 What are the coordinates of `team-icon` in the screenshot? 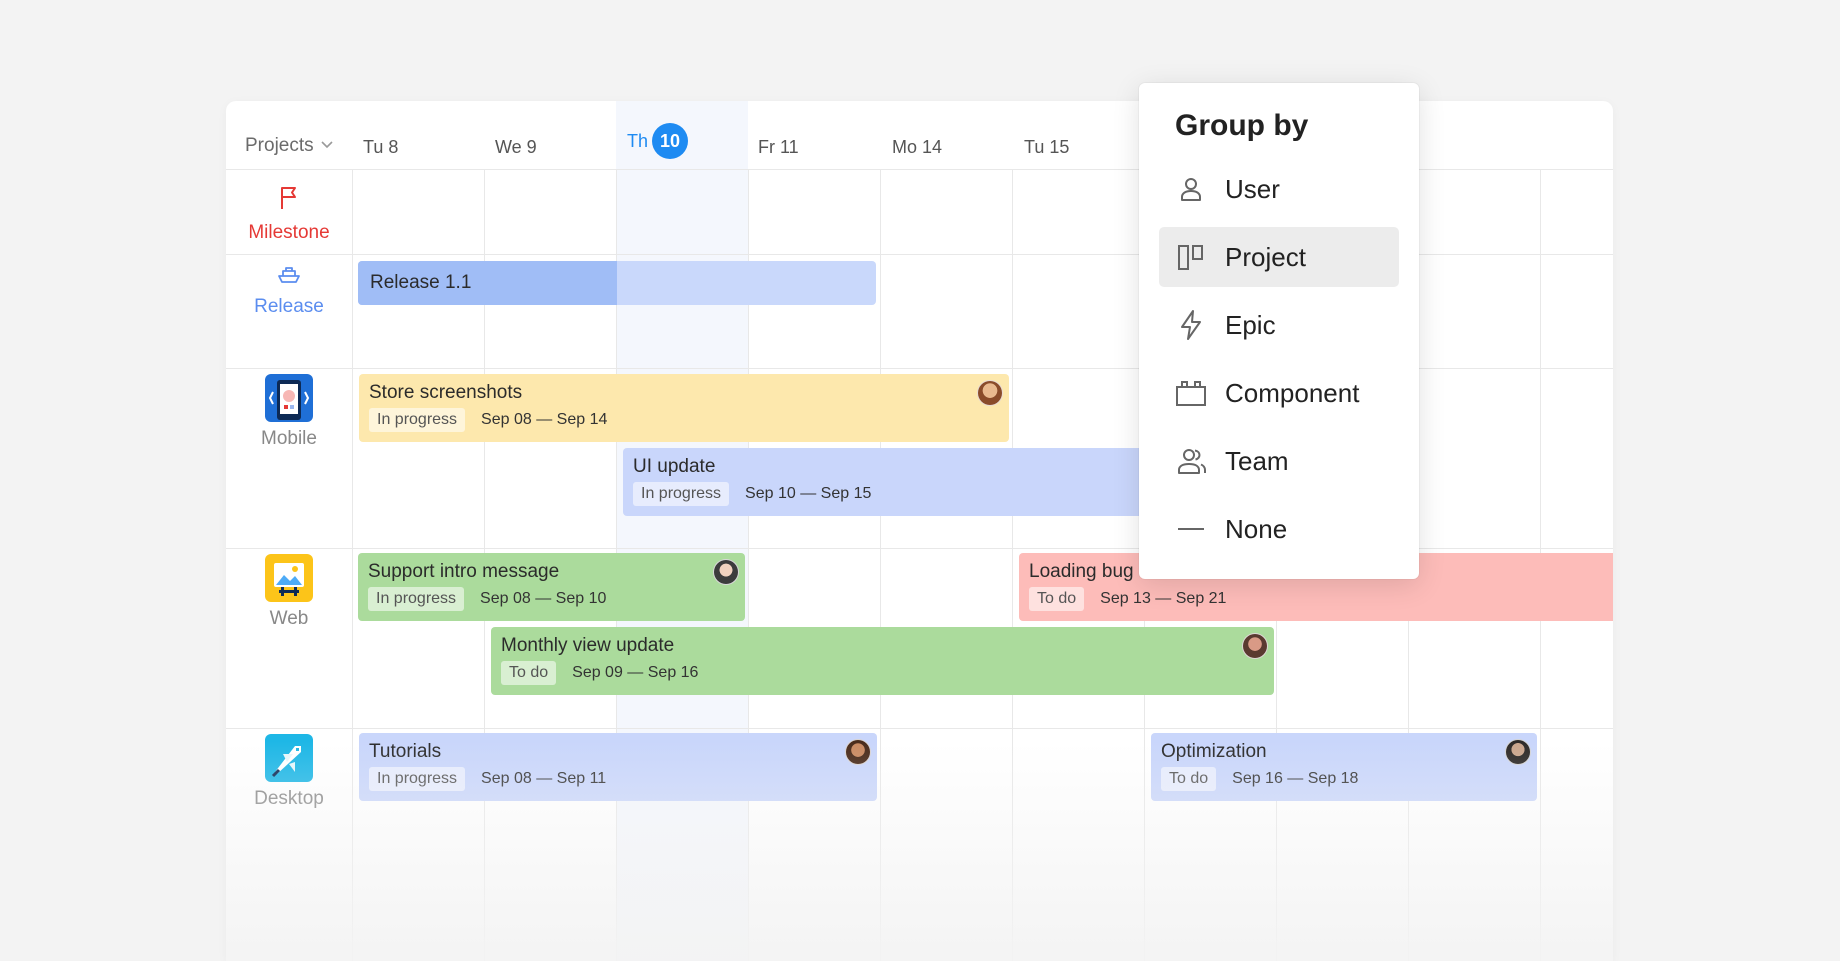 It's located at (1191, 461).